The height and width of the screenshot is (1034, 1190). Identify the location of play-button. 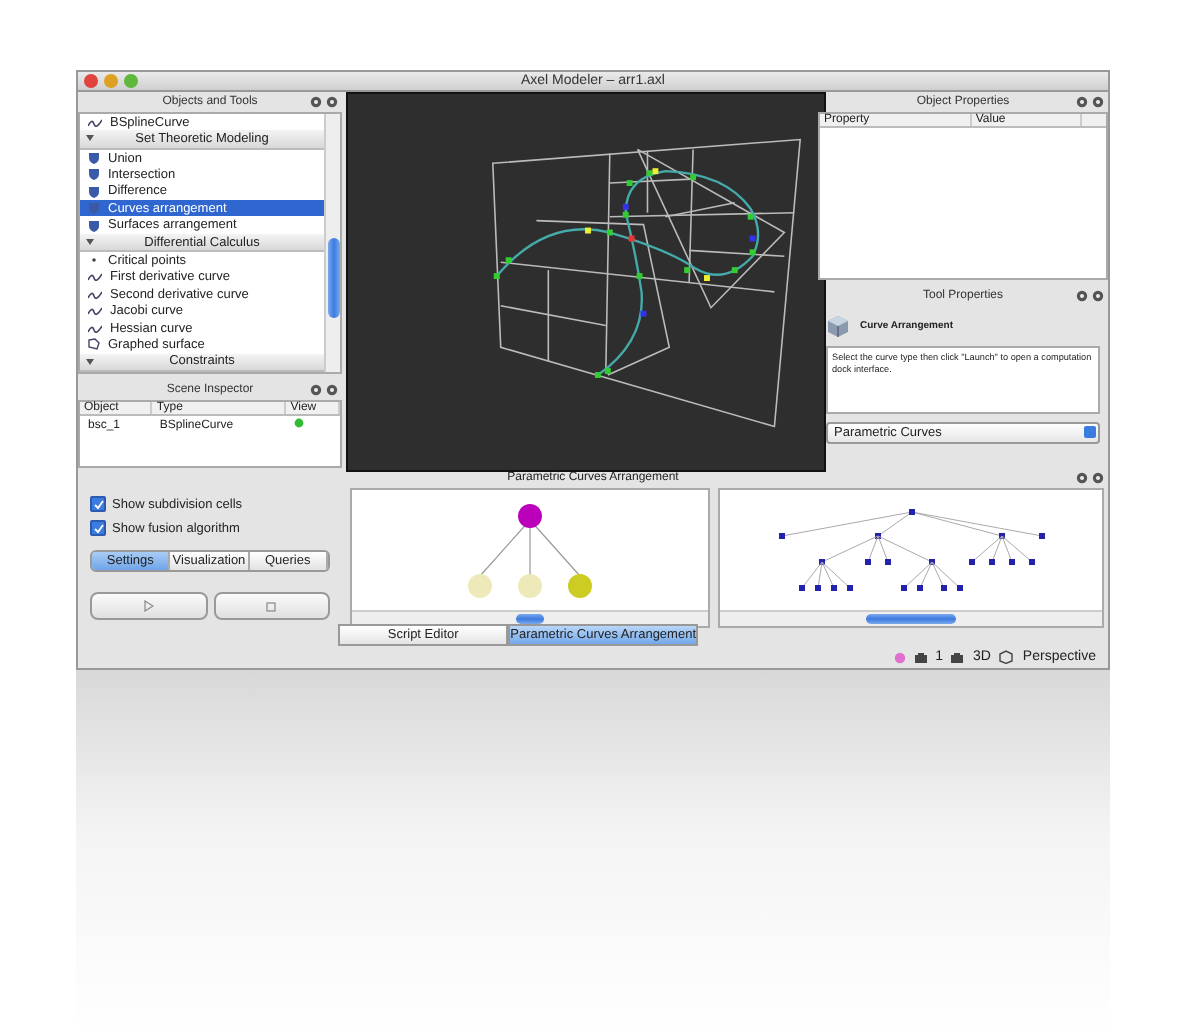
(148, 606).